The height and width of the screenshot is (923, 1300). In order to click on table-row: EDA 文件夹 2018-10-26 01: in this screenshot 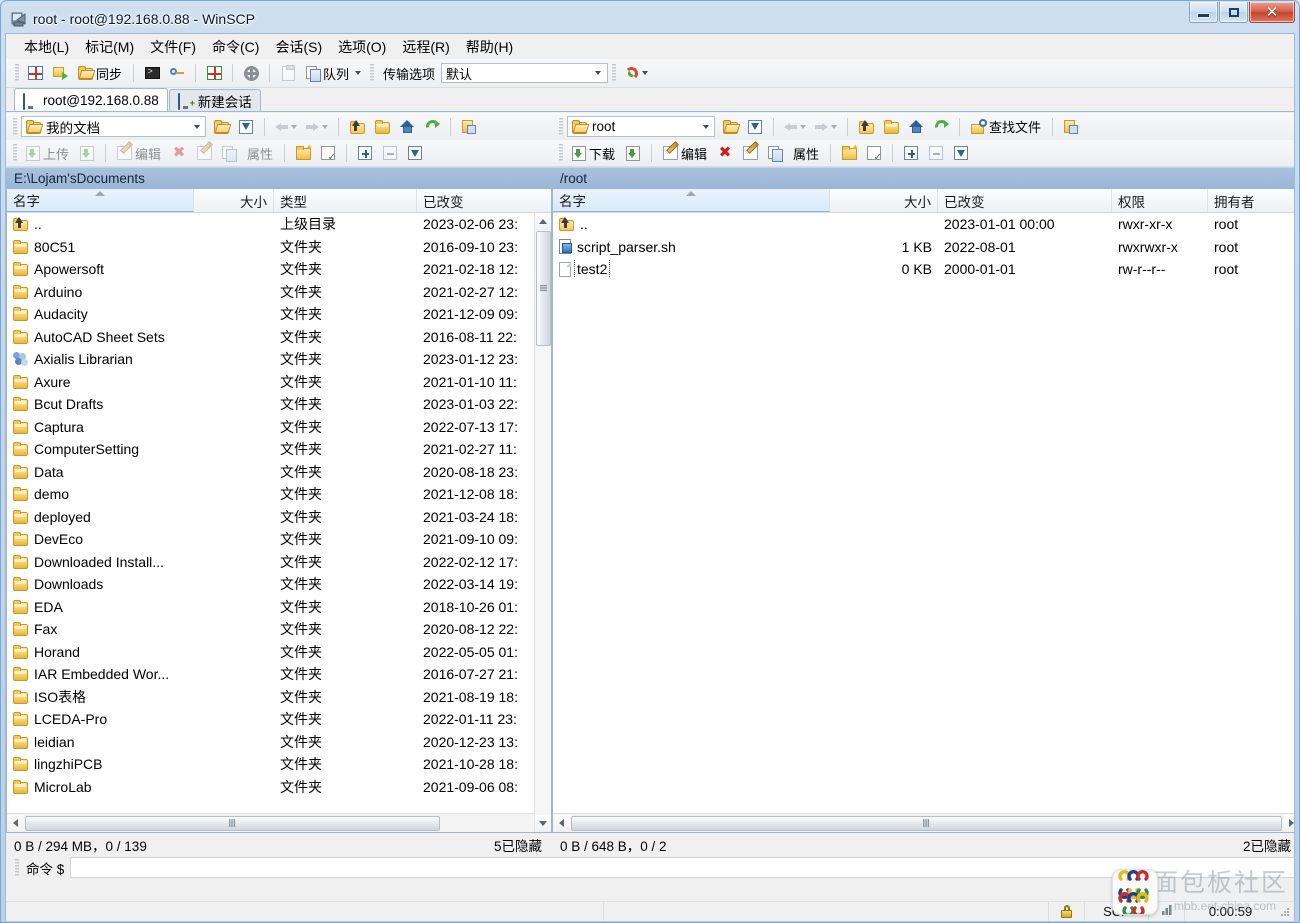, I will do `click(279, 607)`.